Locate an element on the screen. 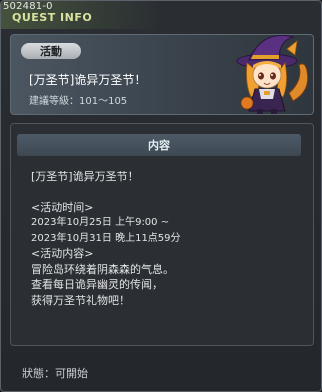 The height and width of the screenshot is (392, 322). description-line-2: 查看每日诡异幽灵的传闻， is located at coordinates (97, 284).